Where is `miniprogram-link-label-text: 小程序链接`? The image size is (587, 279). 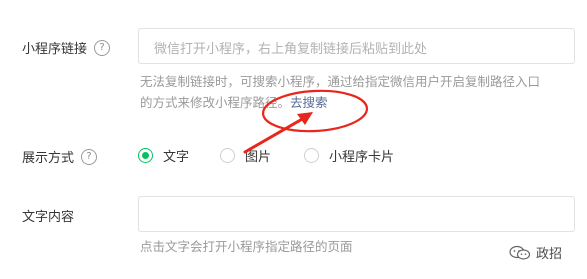
miniprogram-link-label-text: 小程序链接 is located at coordinates (55, 49).